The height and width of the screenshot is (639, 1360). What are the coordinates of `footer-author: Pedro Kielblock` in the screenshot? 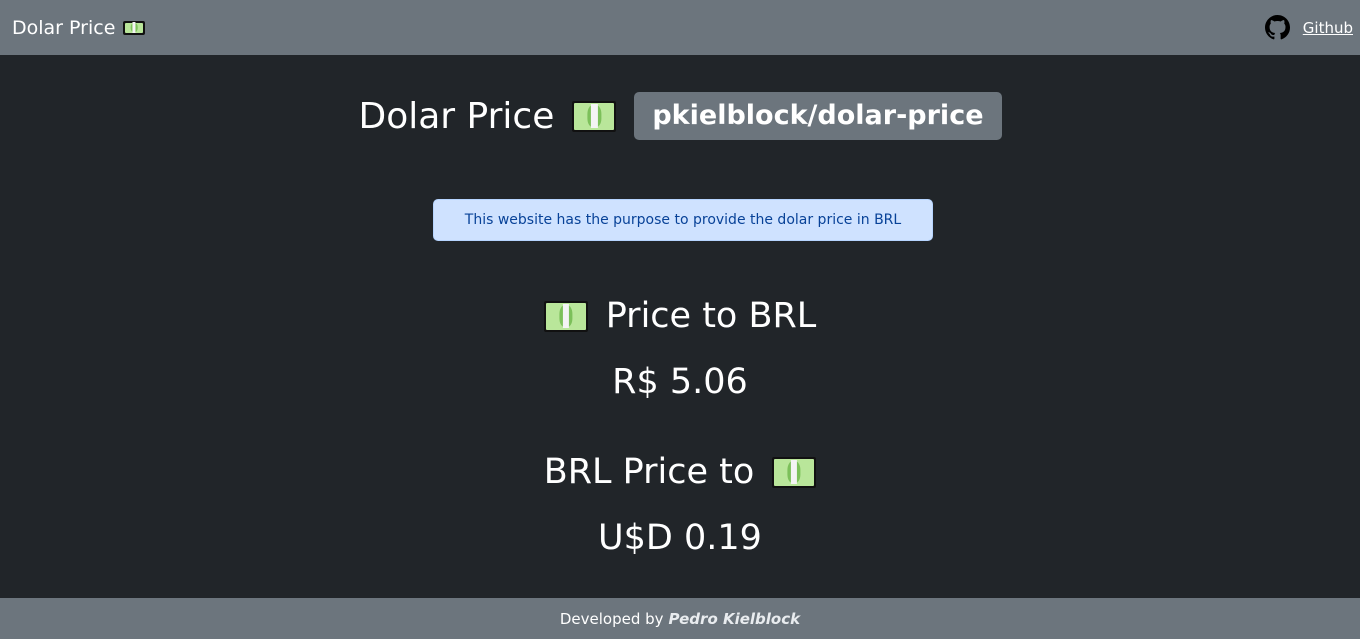 It's located at (734, 618).